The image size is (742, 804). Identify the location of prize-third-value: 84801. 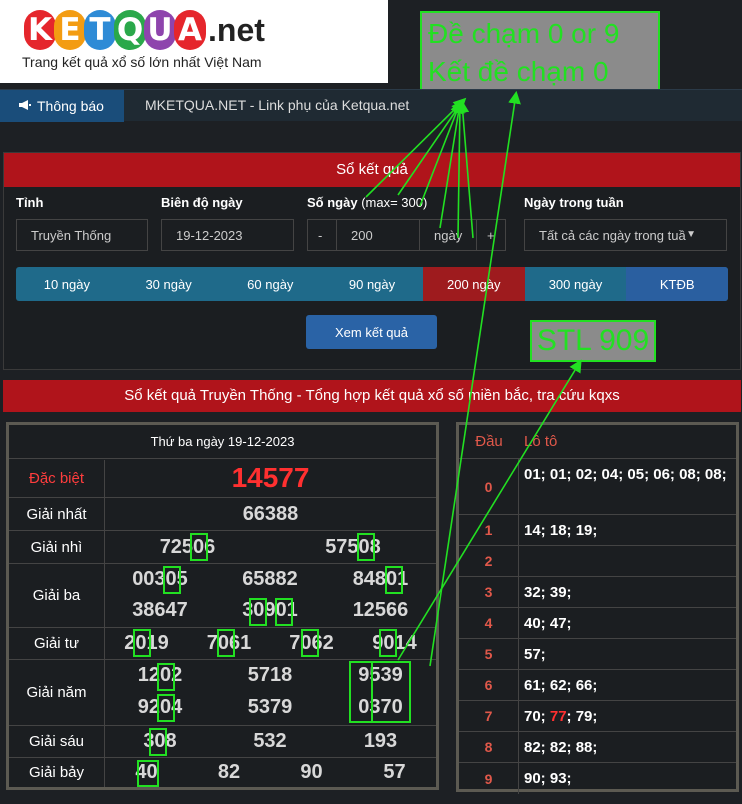
(380, 579).